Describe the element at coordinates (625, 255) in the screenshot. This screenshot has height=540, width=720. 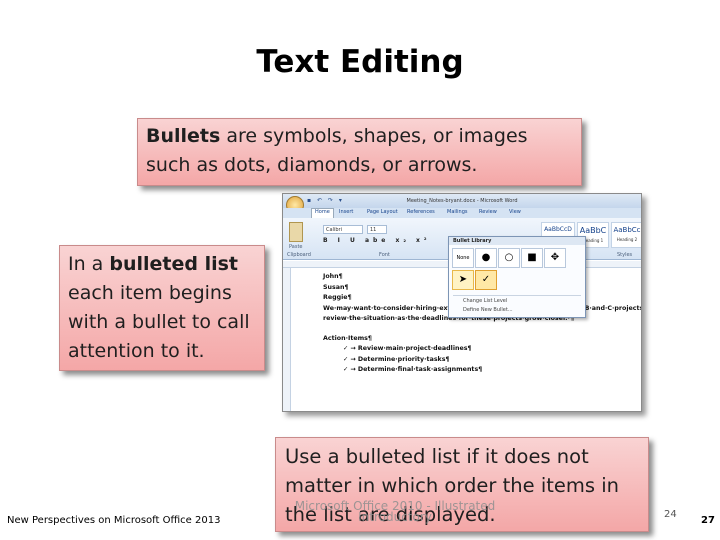
I see `styles-group-label: Styles` at that location.